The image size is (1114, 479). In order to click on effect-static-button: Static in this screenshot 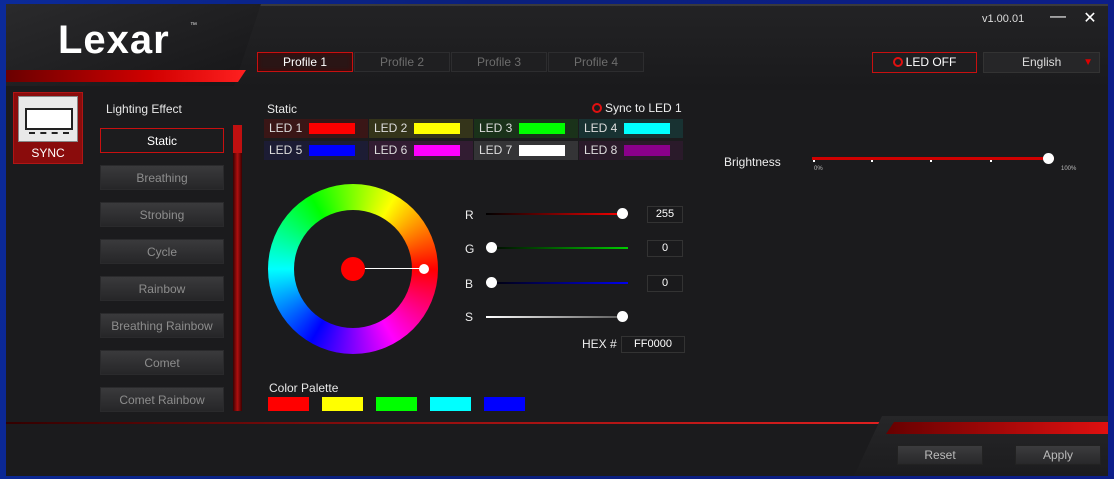, I will do `click(162, 140)`.